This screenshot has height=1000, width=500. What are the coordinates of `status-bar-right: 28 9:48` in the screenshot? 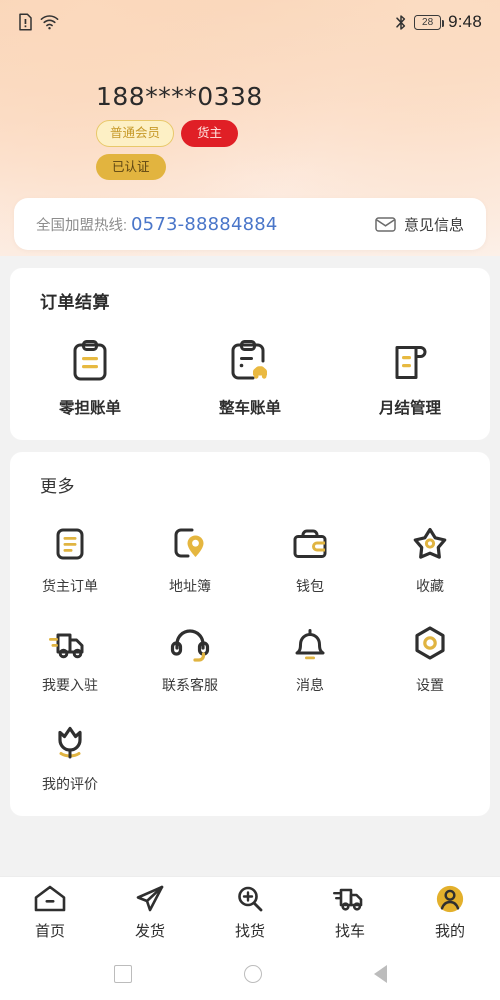 It's located at (438, 22).